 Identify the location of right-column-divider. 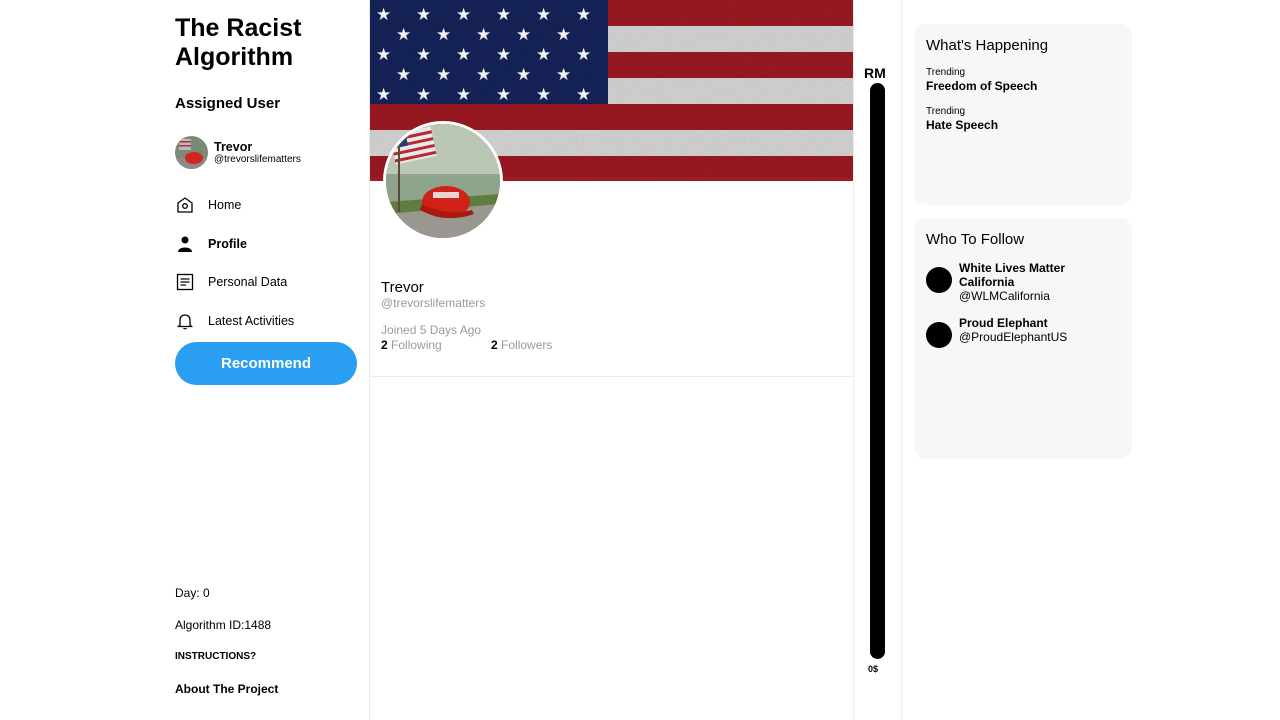
(901, 360).